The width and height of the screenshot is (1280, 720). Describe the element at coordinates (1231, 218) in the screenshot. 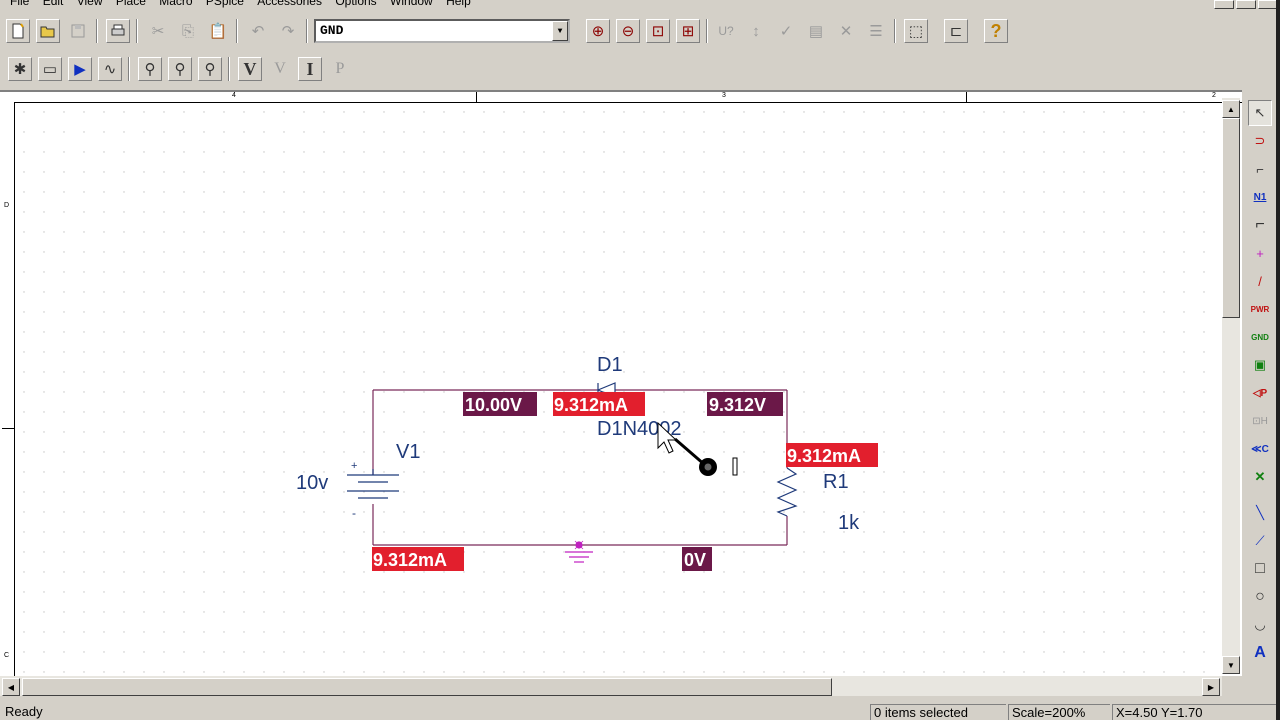

I see `vertical-scroll-thumb` at that location.